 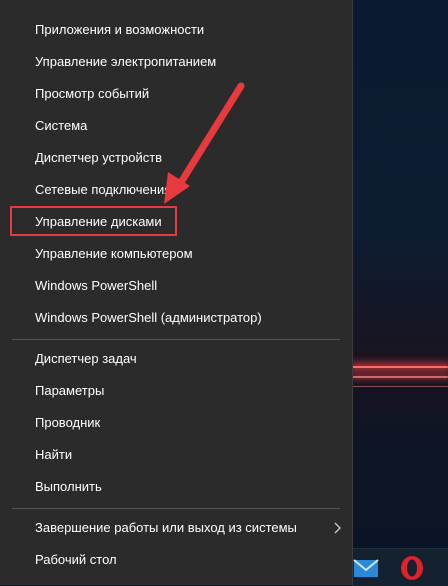 What do you see at coordinates (176, 158) in the screenshot?
I see `menu-item-device-manager: Диспетчер устройств` at bounding box center [176, 158].